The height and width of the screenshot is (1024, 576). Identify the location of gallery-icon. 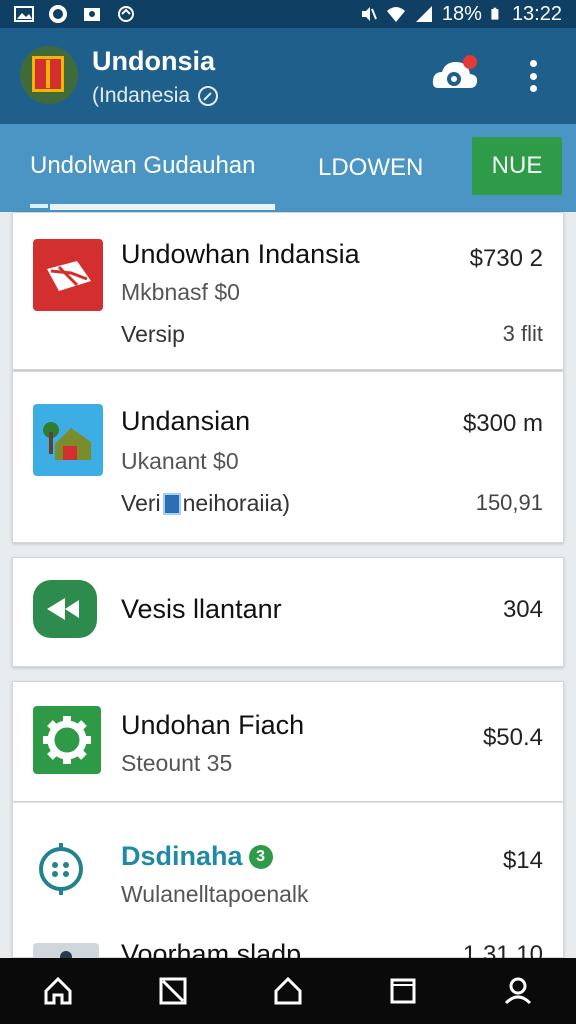
(24, 14).